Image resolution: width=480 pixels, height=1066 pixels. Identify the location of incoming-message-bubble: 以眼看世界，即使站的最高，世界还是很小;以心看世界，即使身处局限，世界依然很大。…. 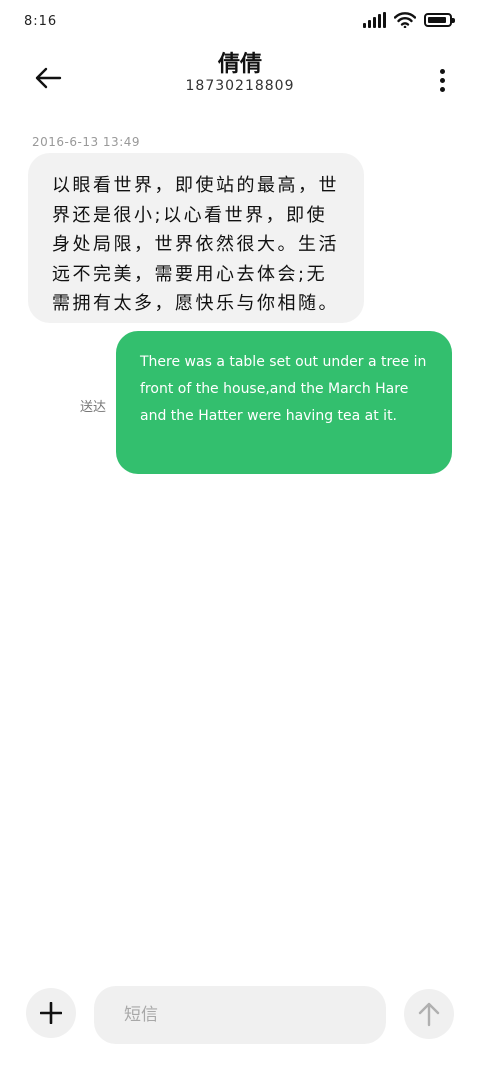
(196, 238).